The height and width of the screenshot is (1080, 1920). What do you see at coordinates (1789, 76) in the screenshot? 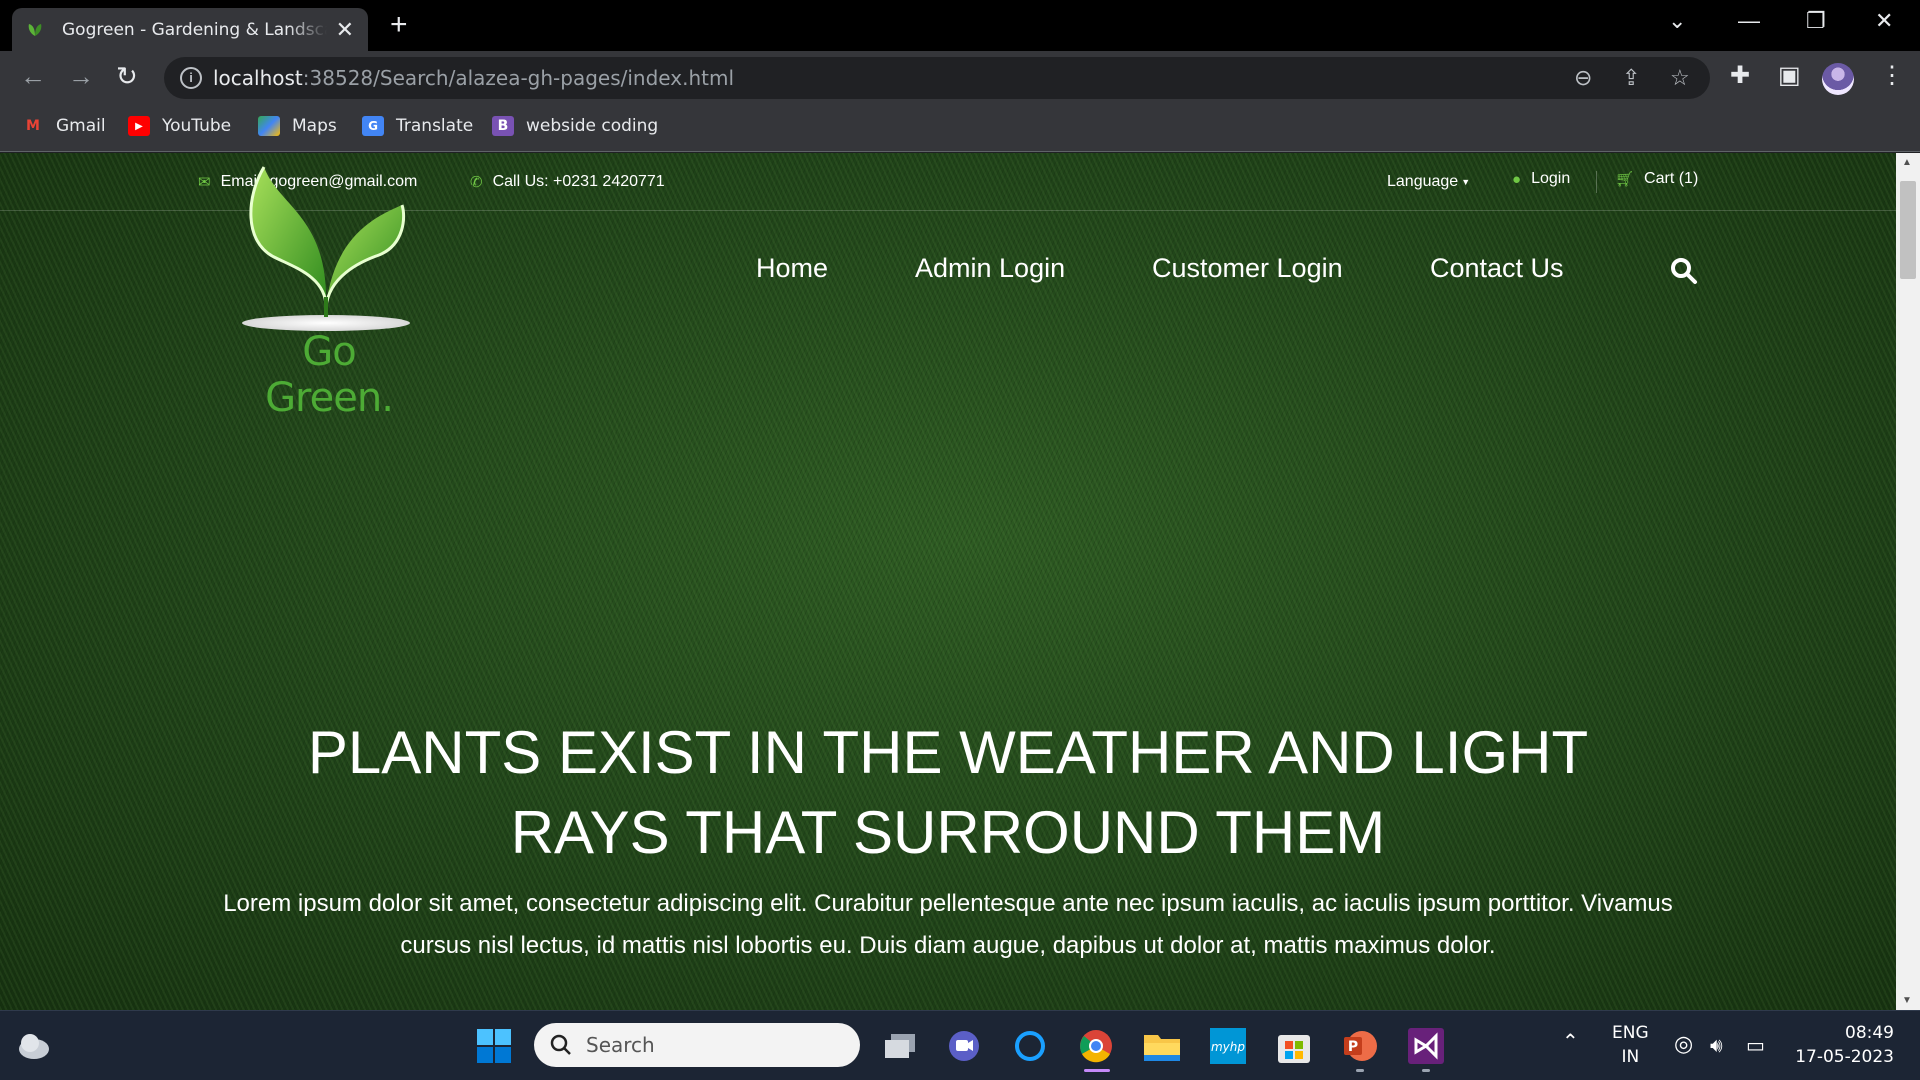
I see `side-panel-icon: ▣` at bounding box center [1789, 76].